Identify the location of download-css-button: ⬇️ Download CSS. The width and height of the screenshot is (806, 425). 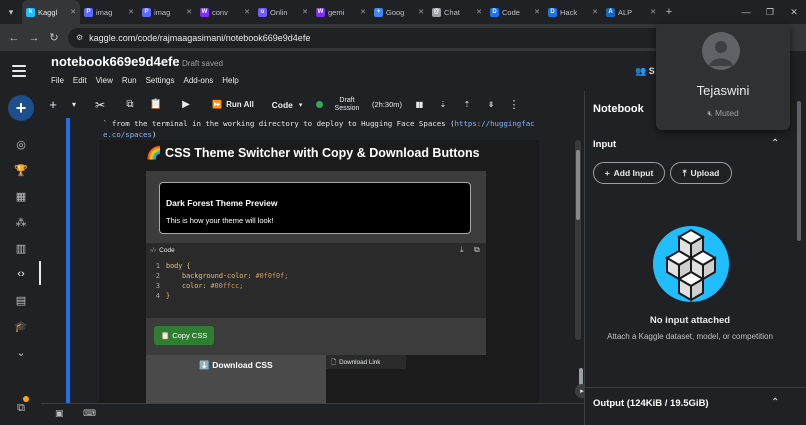
(236, 365).